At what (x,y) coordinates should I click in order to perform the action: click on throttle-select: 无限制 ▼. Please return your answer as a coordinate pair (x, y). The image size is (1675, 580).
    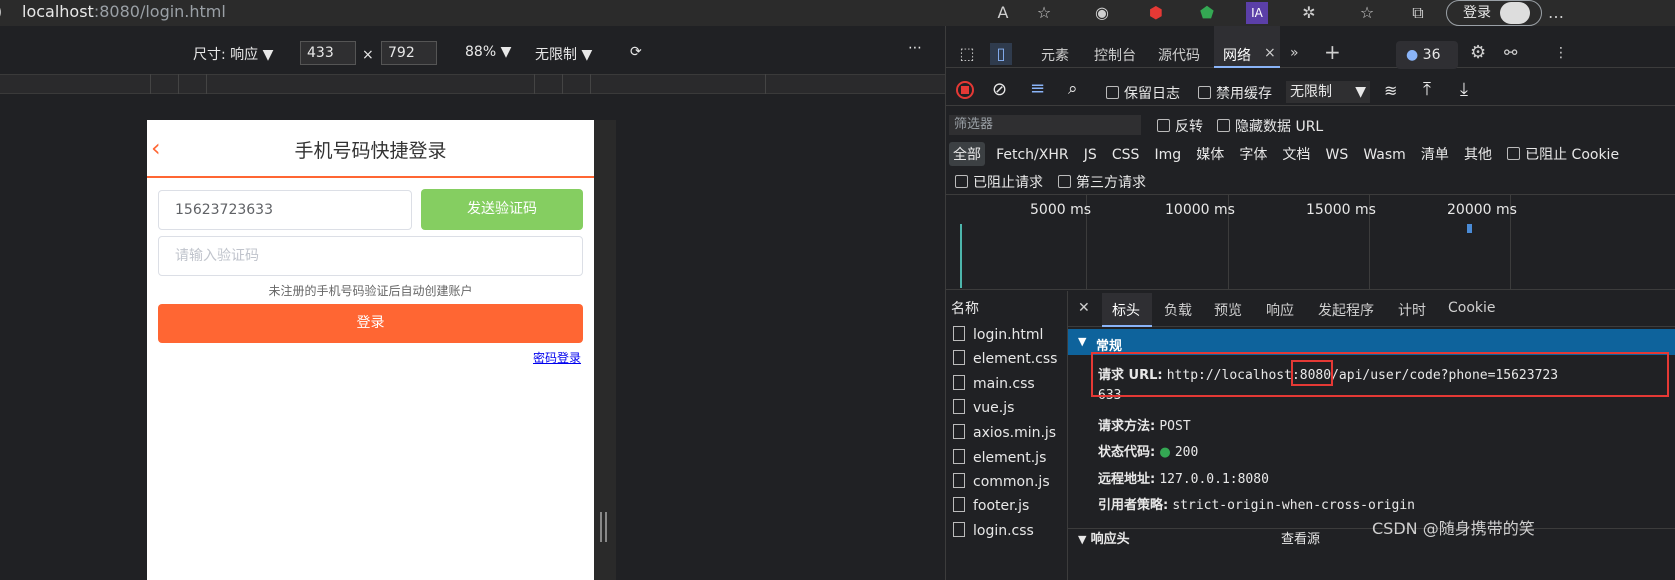
    Looking at the image, I should click on (563, 54).